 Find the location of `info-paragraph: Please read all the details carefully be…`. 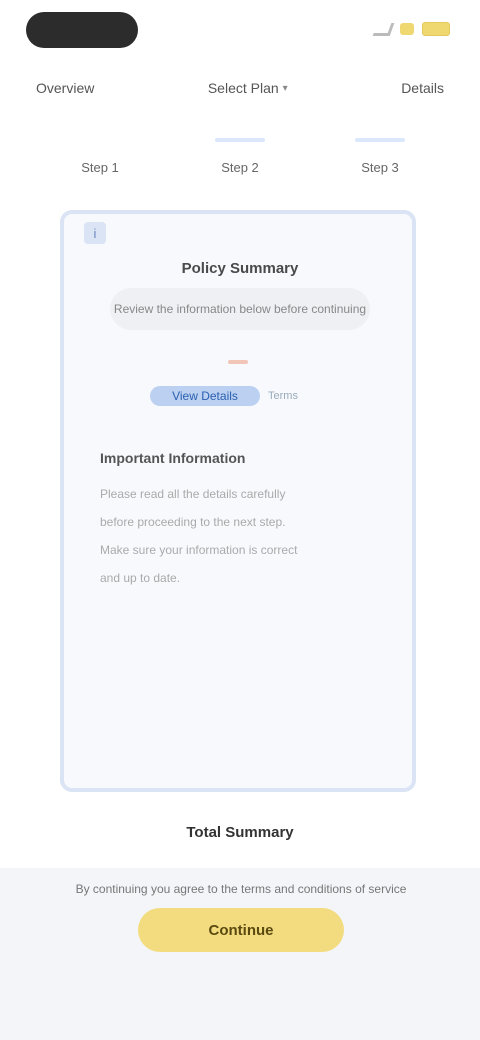

info-paragraph: Please read all the details carefully be… is located at coordinates (230, 536).